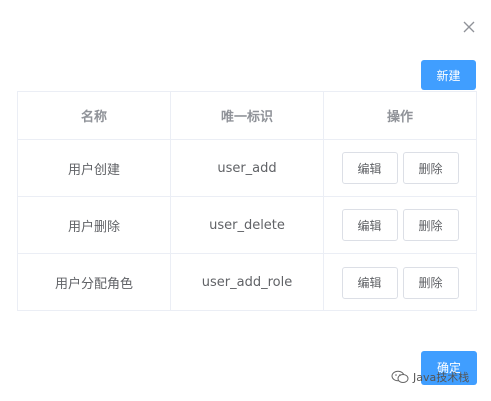  What do you see at coordinates (94, 225) in the screenshot?
I see `cell-name: 用户删除` at bounding box center [94, 225].